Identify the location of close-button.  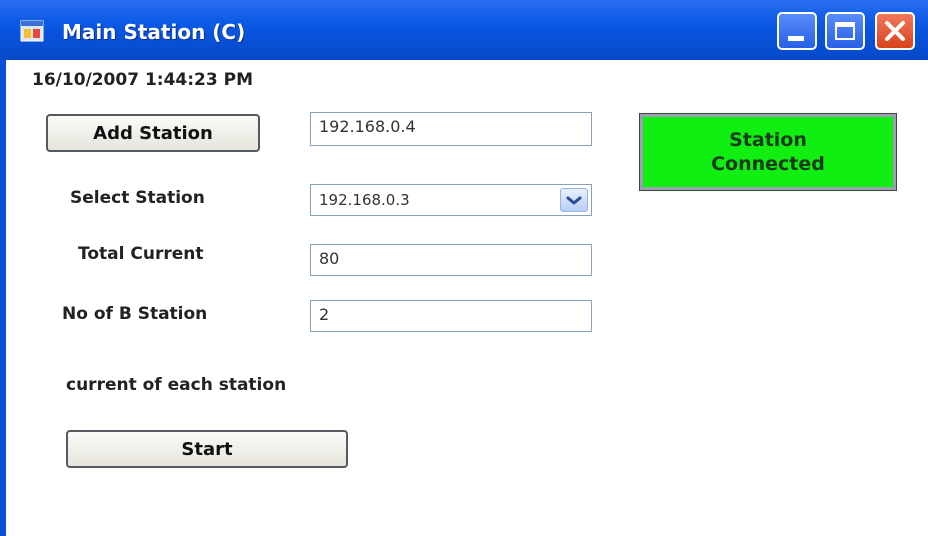
(895, 31).